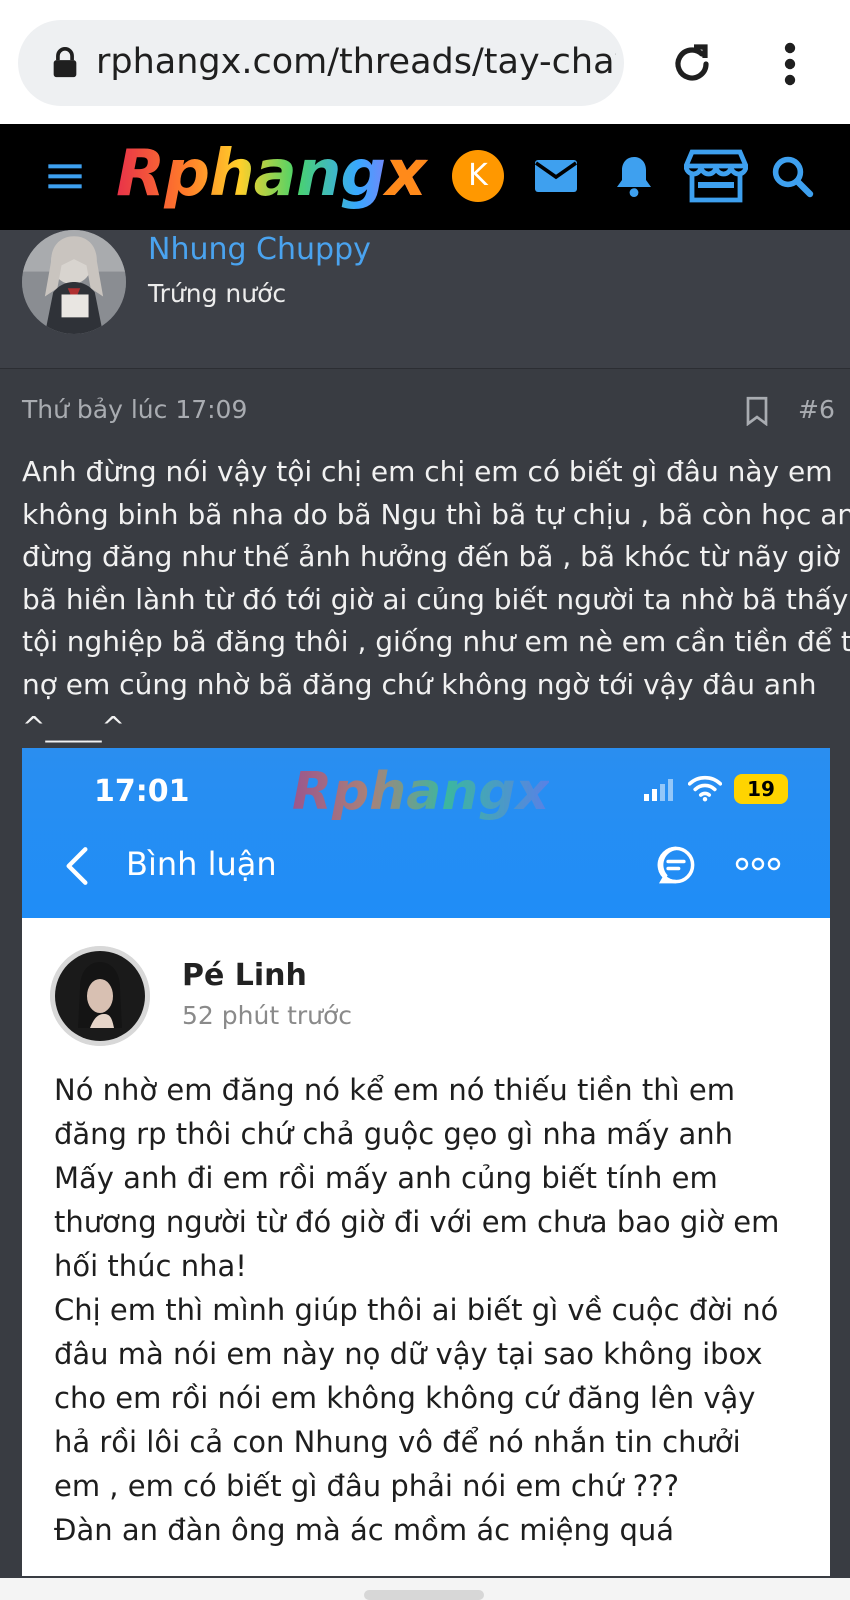 The width and height of the screenshot is (850, 1600). What do you see at coordinates (142, 791) in the screenshot?
I see `embedded-status-time: 17:01` at bounding box center [142, 791].